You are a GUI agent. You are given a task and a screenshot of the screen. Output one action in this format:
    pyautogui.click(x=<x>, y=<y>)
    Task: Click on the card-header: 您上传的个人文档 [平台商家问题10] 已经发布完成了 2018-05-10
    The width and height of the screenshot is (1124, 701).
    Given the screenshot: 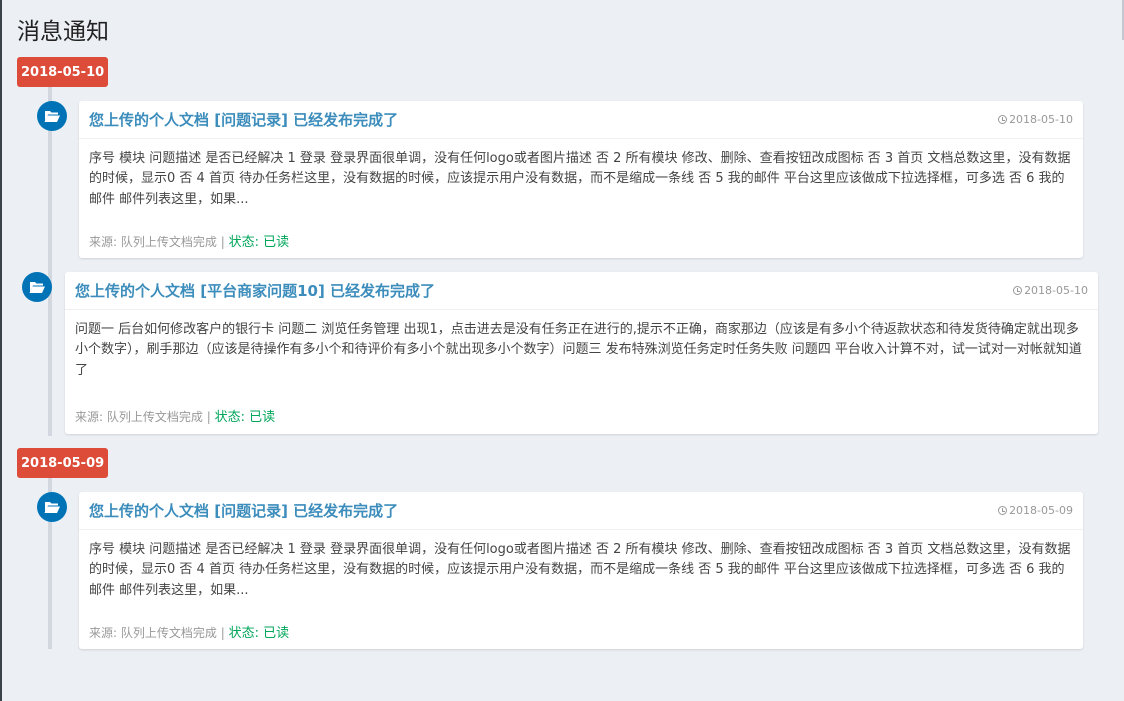 What is the action you would take?
    pyautogui.click(x=581, y=291)
    